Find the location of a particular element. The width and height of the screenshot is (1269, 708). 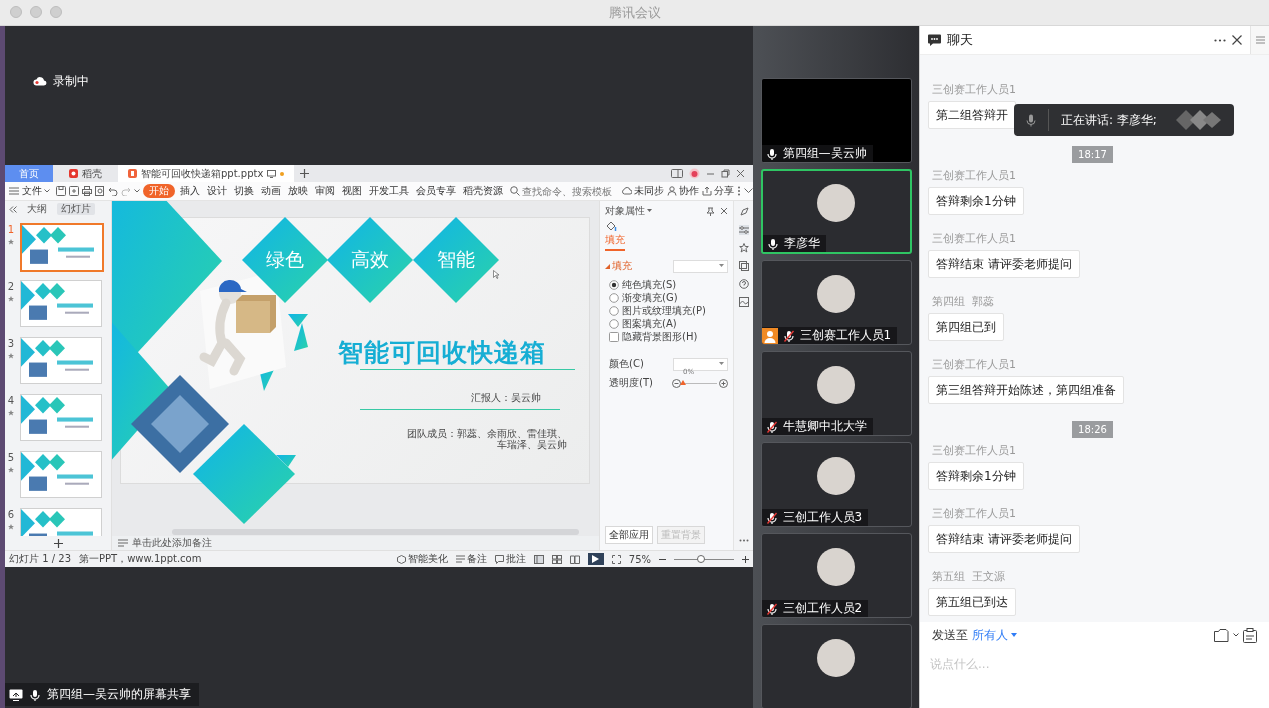

folder-icon is located at coordinates (1221, 635).